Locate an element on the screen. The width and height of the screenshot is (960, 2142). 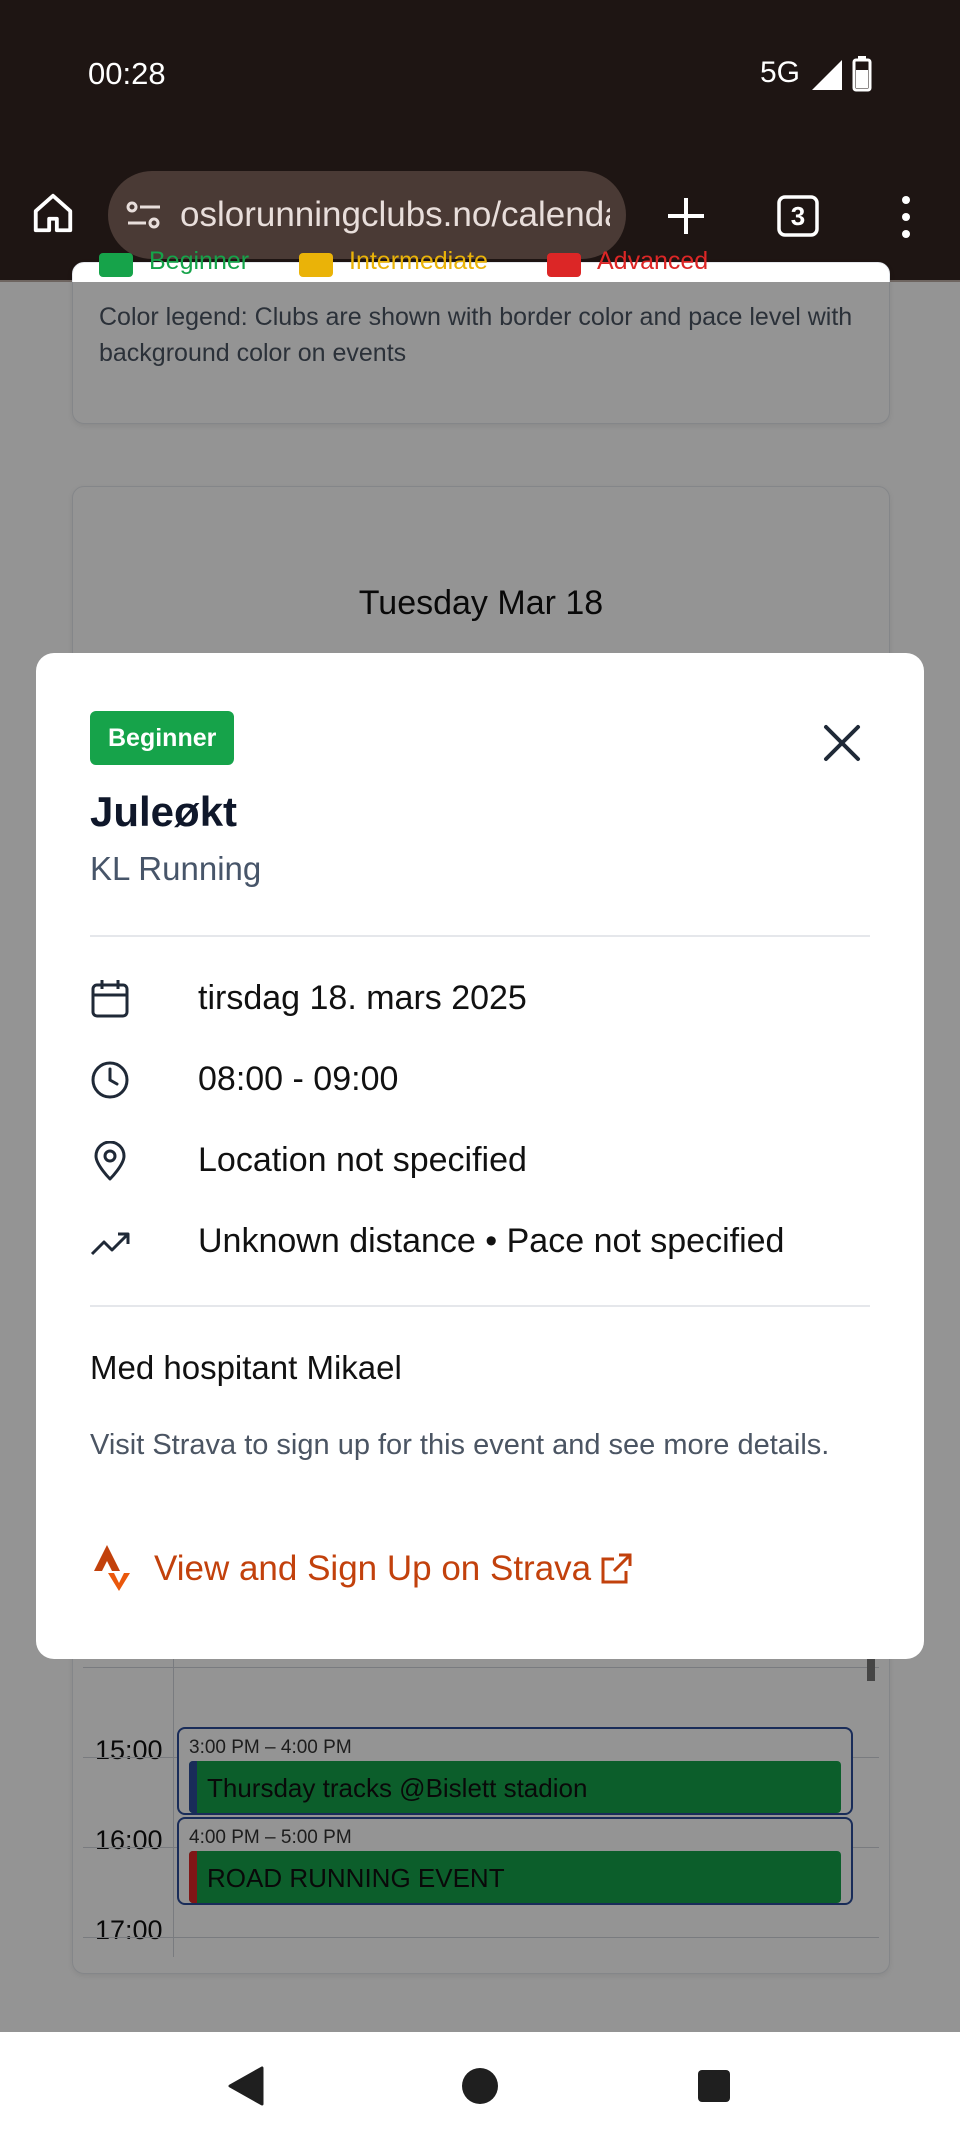
calendar-icon is located at coordinates (110, 999).